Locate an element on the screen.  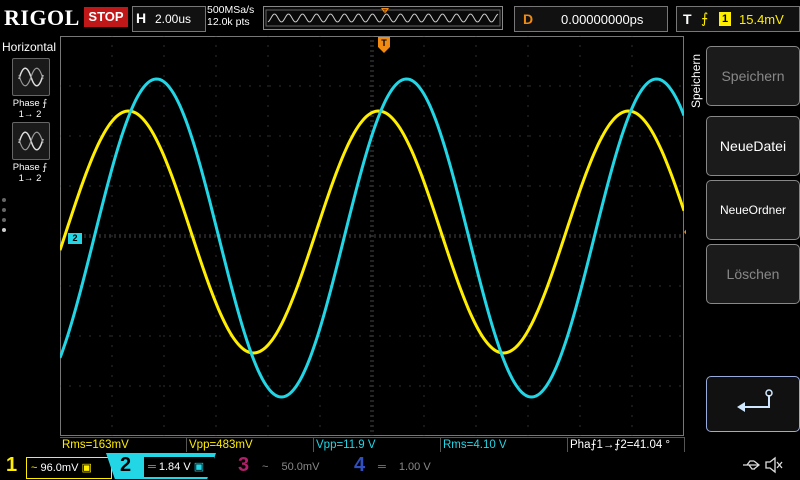
horizontal-key: H is located at coordinates (141, 18).